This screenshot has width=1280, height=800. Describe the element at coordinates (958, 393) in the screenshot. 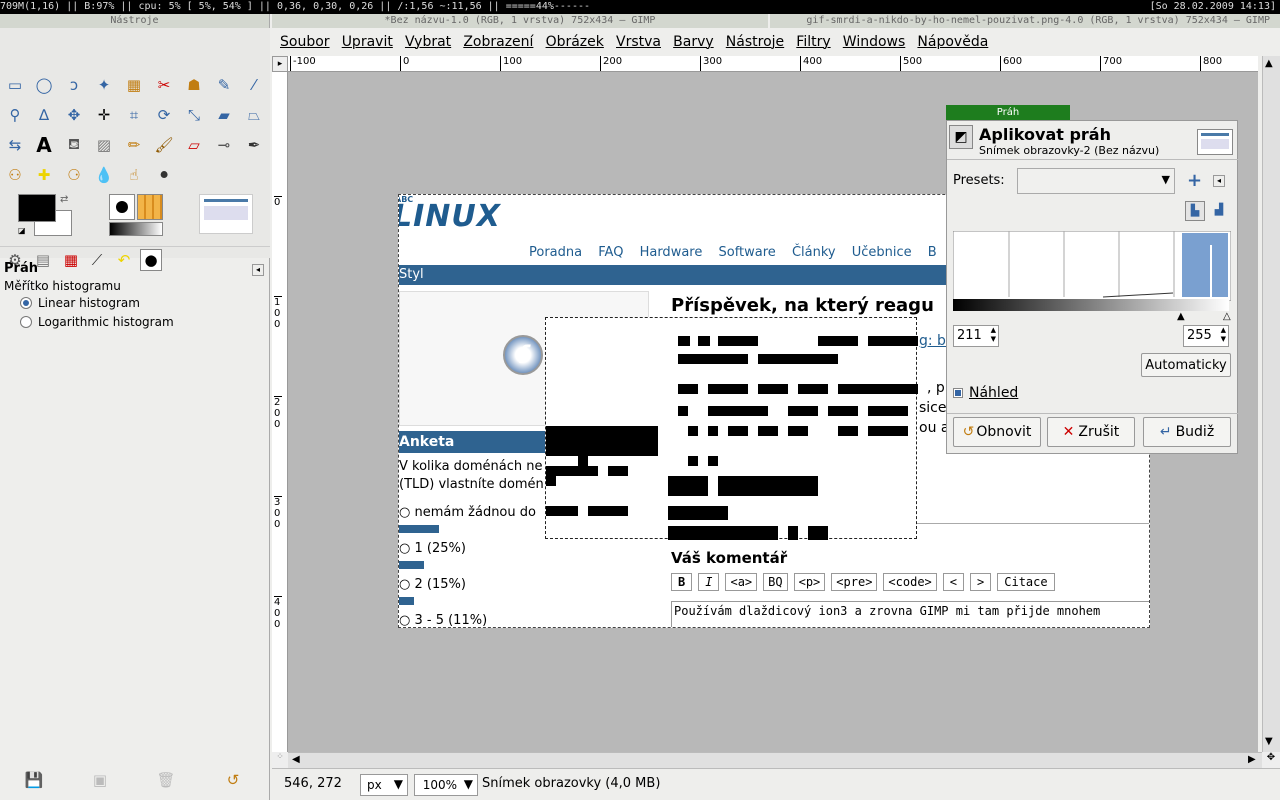

I see `checkbox-icon` at that location.